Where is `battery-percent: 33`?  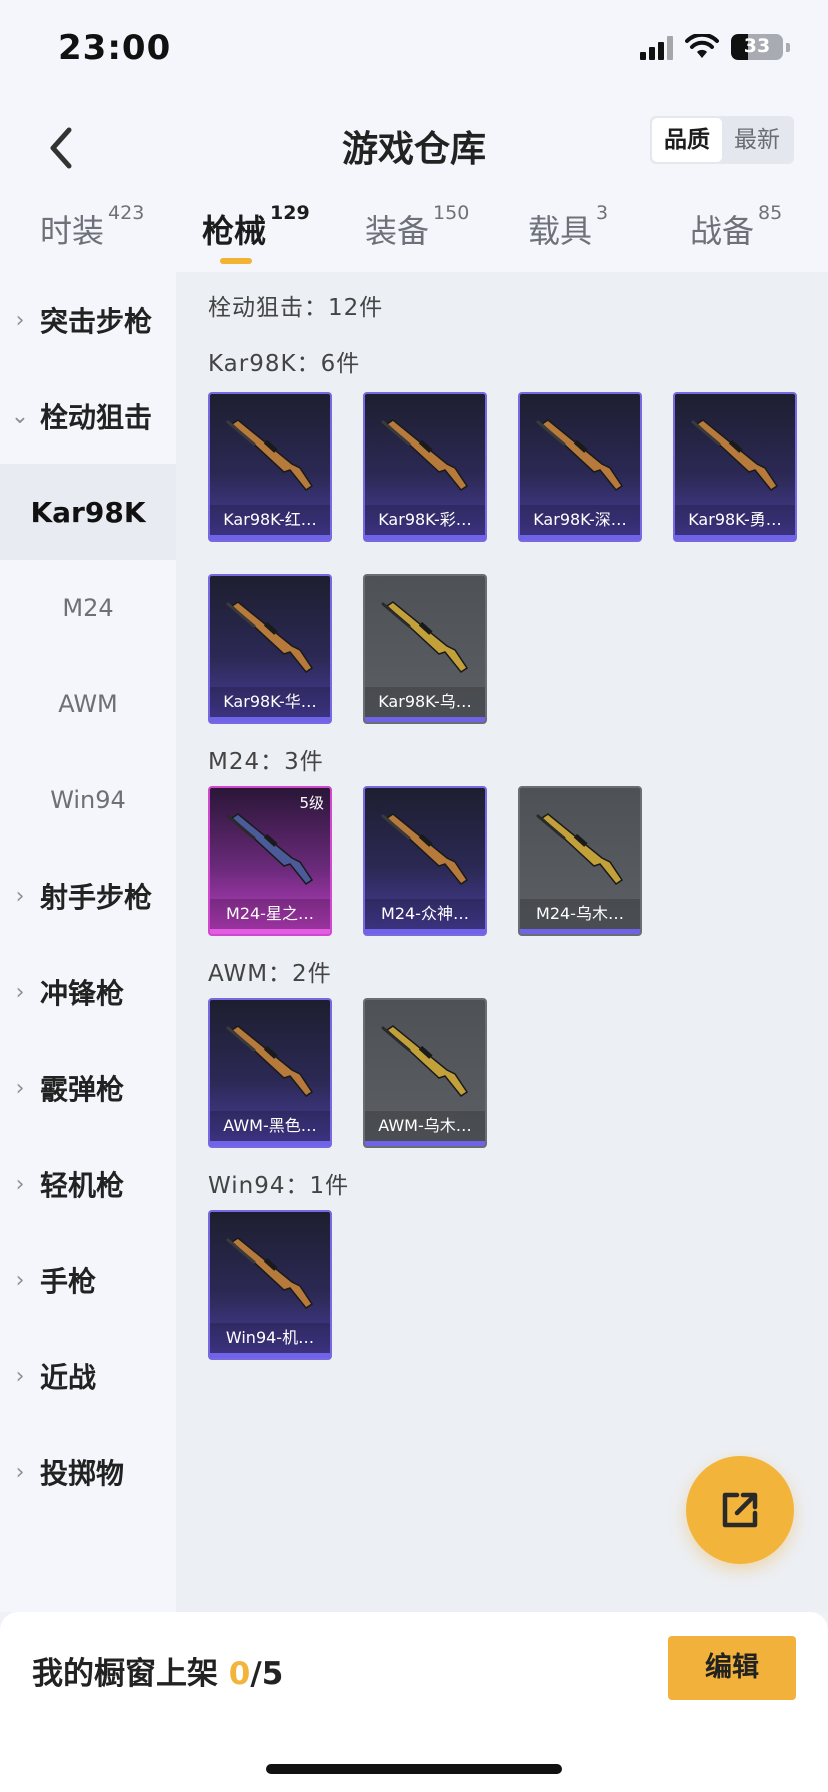 battery-percent: 33 is located at coordinates (757, 46).